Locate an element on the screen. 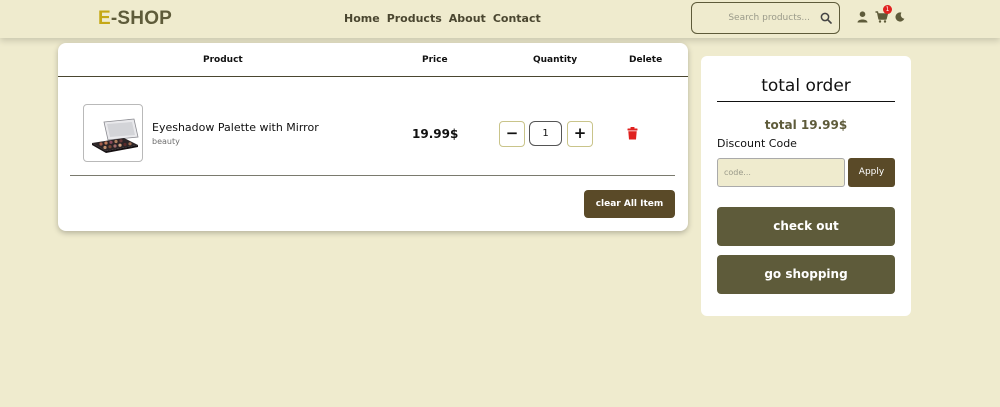 This screenshot has height=407, width=1000. navbar: E-SHOP Home Products About Contact 1 is located at coordinates (500, 19).